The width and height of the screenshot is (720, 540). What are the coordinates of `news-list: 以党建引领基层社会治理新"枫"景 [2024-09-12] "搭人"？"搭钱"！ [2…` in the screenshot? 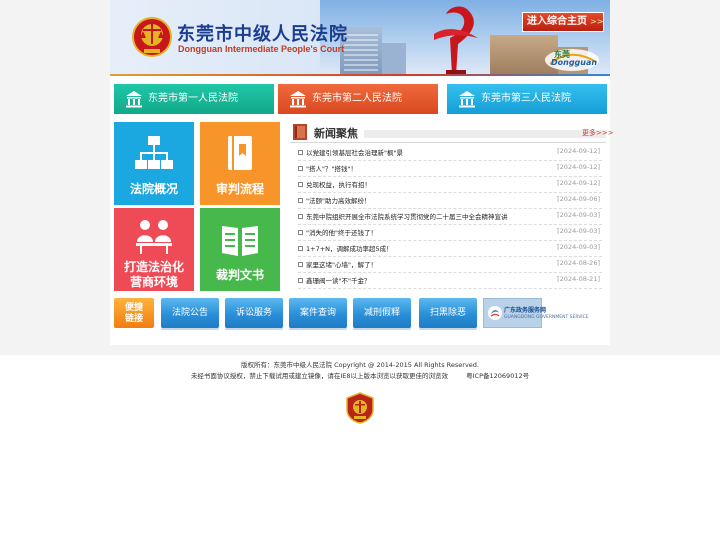 It's located at (450, 217).